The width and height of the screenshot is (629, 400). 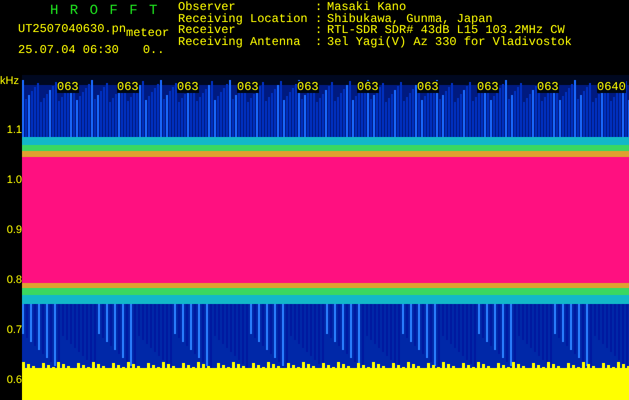 I want to click on date-time: 25.07.04 06:30, so click(x=68, y=50).